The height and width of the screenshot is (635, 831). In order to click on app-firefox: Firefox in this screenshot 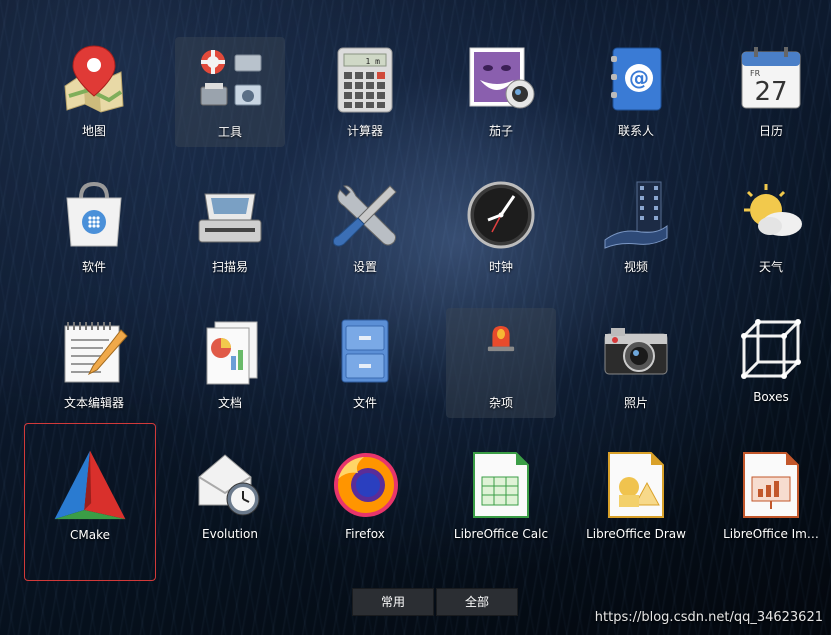, I will do `click(365, 496)`.